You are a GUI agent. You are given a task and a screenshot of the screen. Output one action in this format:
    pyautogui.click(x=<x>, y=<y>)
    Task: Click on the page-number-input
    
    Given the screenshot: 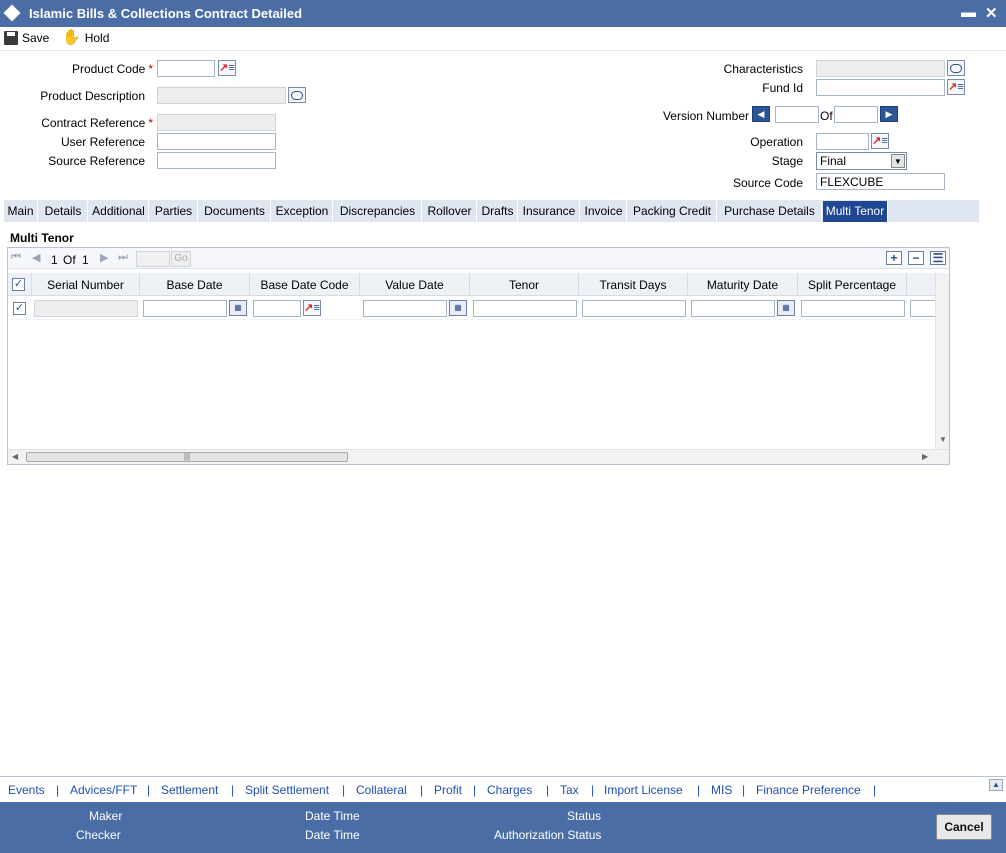 What is the action you would take?
    pyautogui.click(x=153, y=259)
    